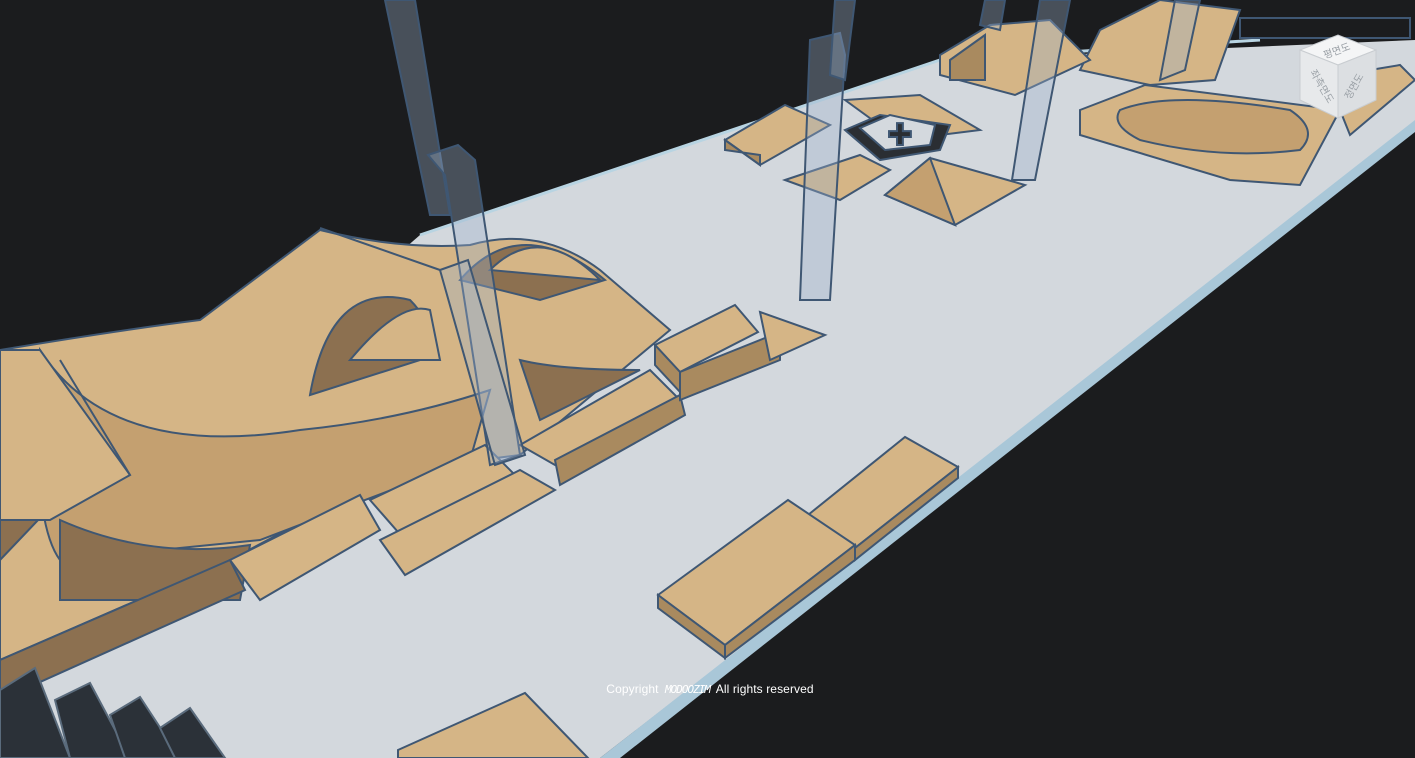 The height and width of the screenshot is (758, 1415). I want to click on copyright-prefix: Copyright, so click(632, 689).